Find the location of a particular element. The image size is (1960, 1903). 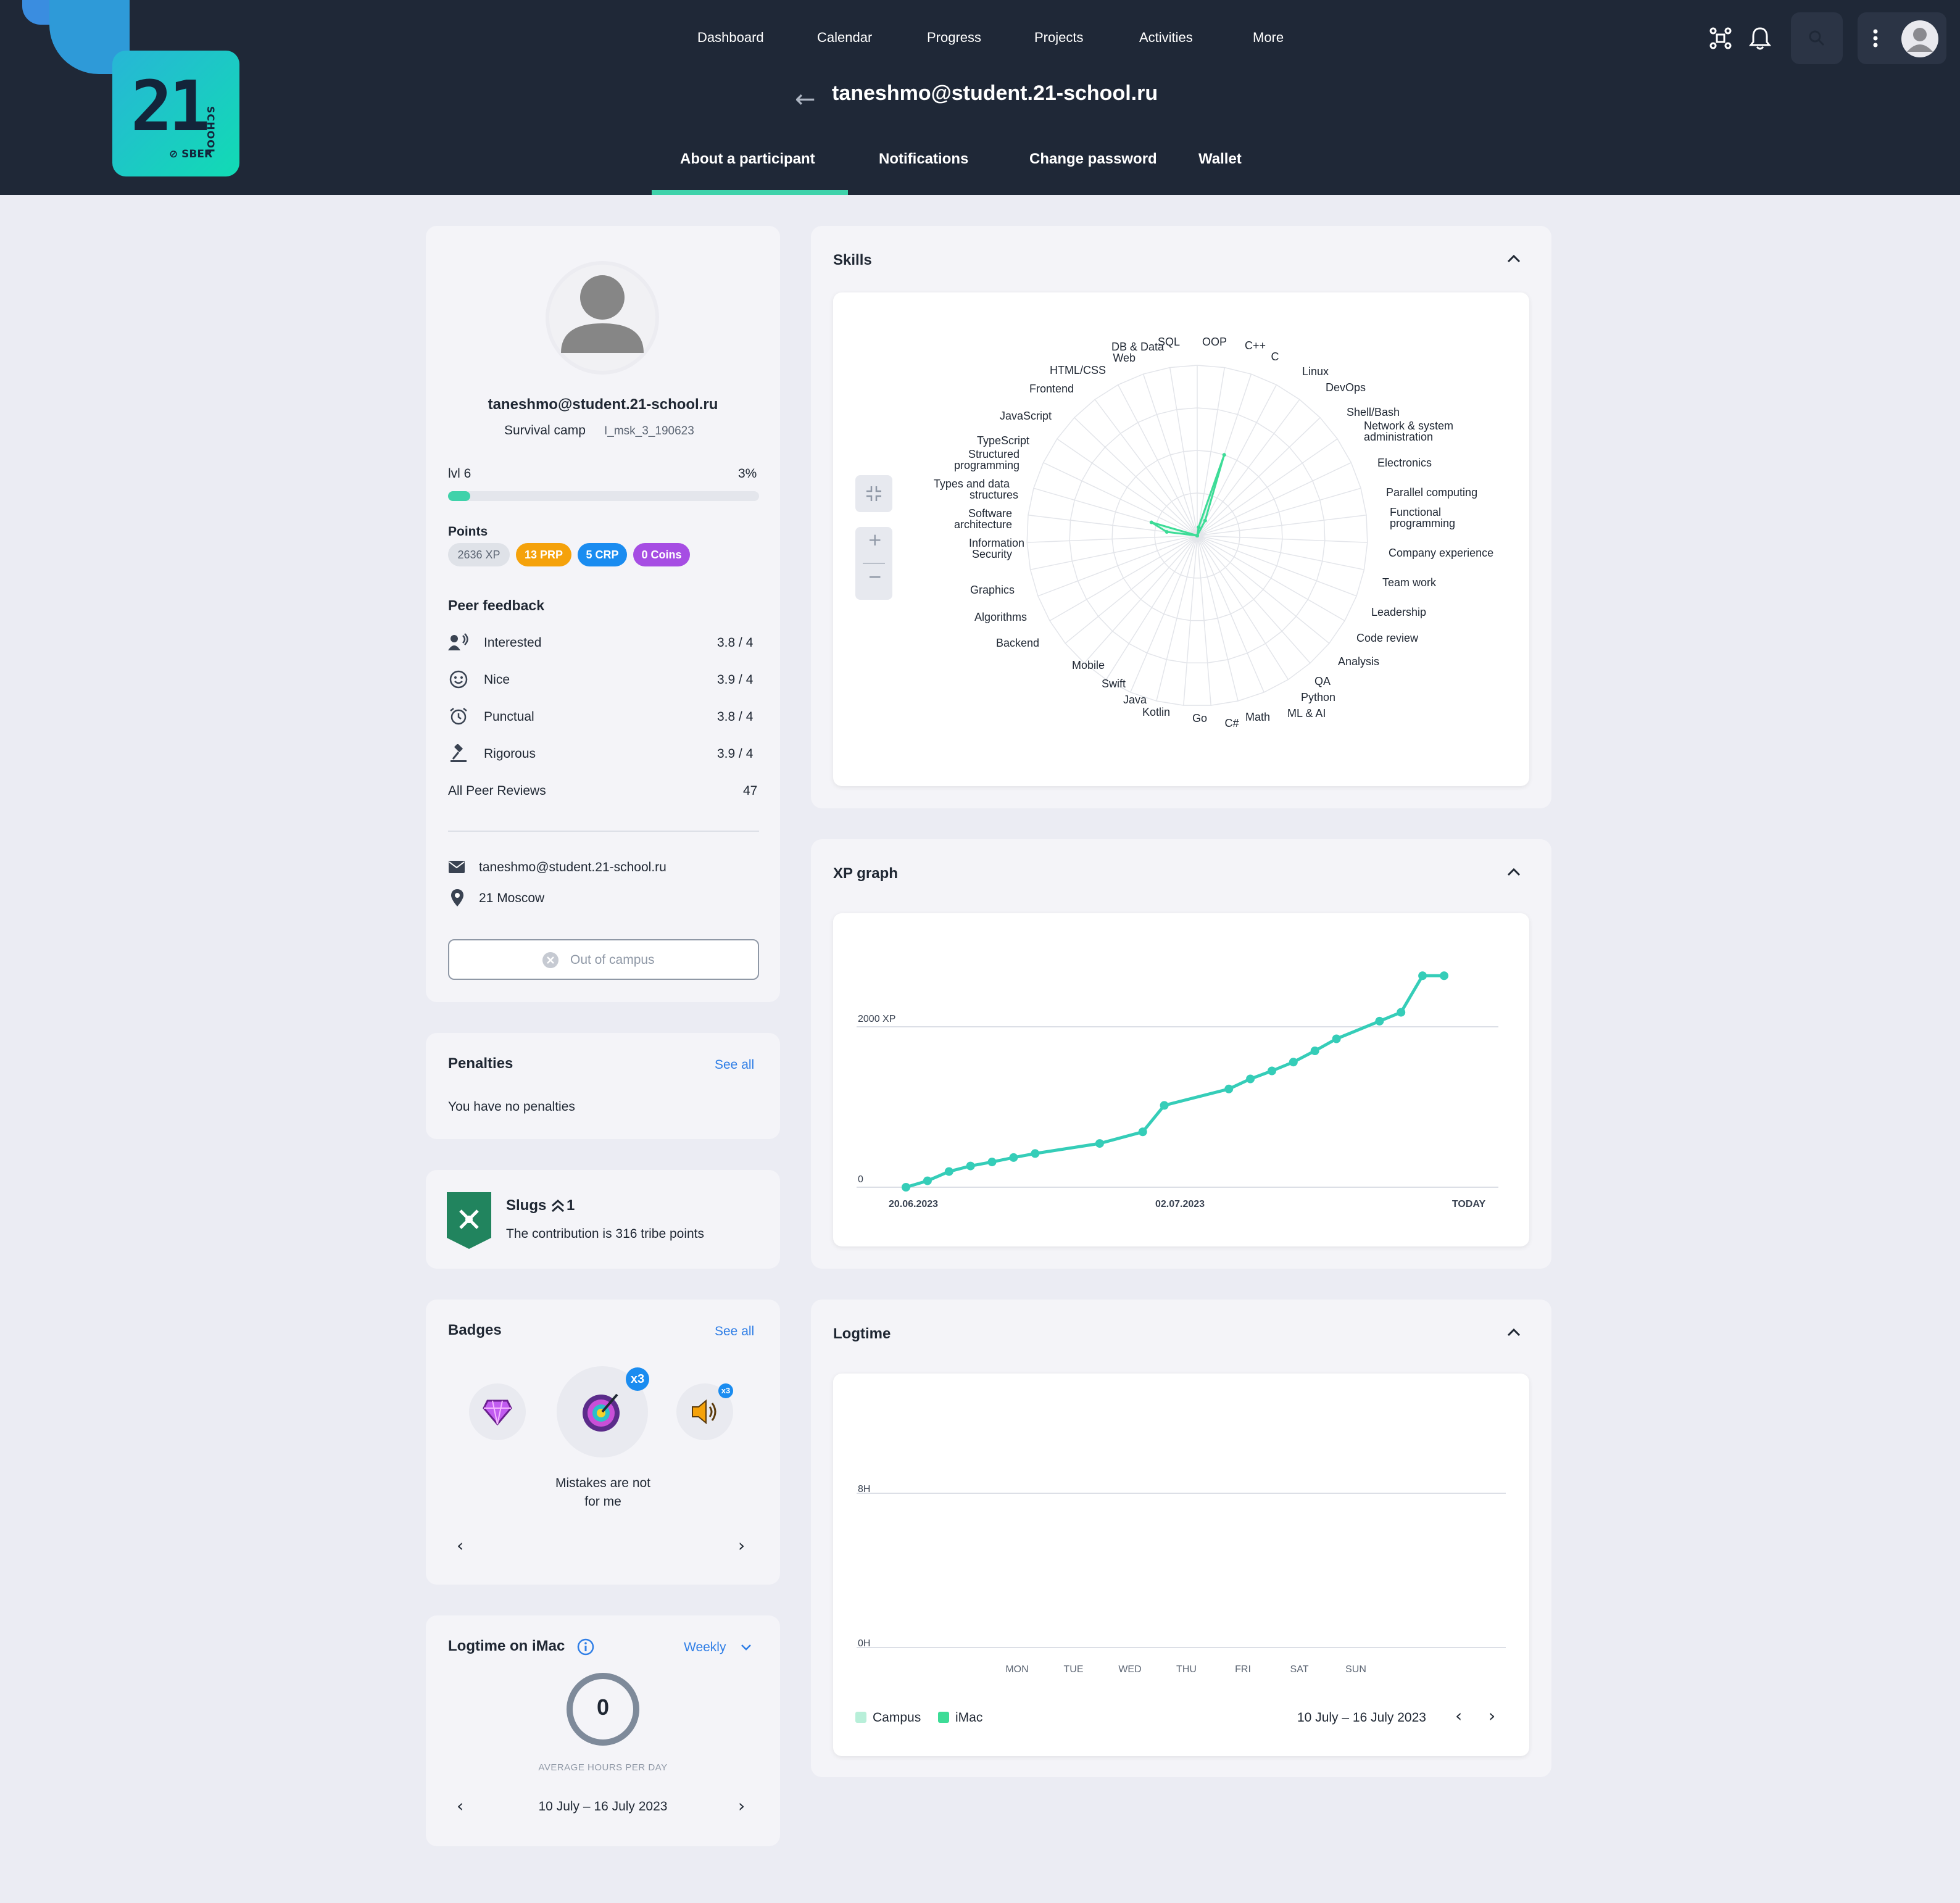

location-pin-icon is located at coordinates (457, 898).